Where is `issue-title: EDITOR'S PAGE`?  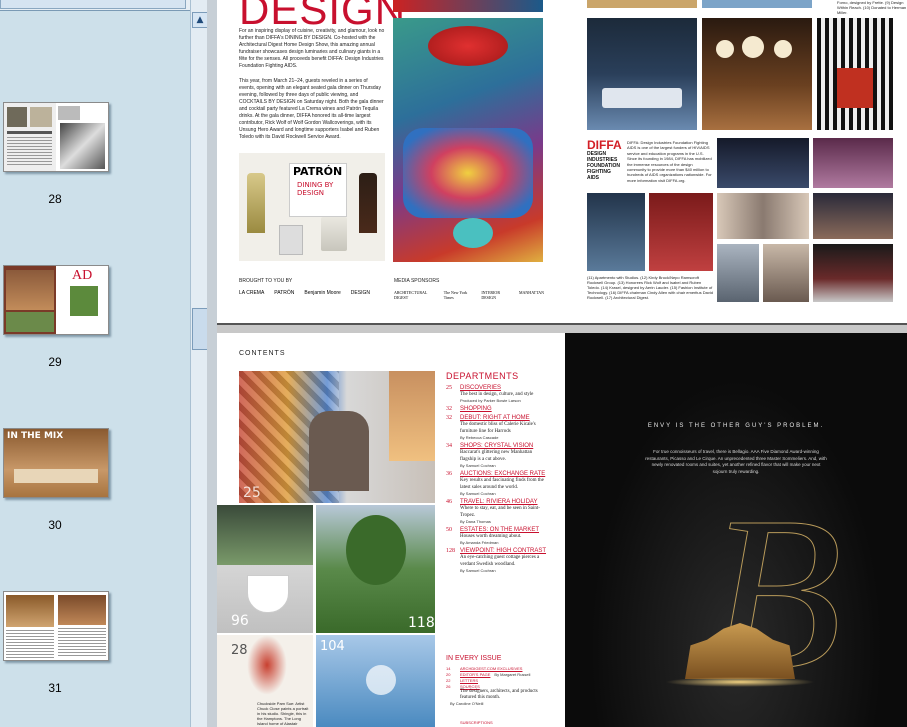 issue-title: EDITOR'S PAGE is located at coordinates (475, 674).